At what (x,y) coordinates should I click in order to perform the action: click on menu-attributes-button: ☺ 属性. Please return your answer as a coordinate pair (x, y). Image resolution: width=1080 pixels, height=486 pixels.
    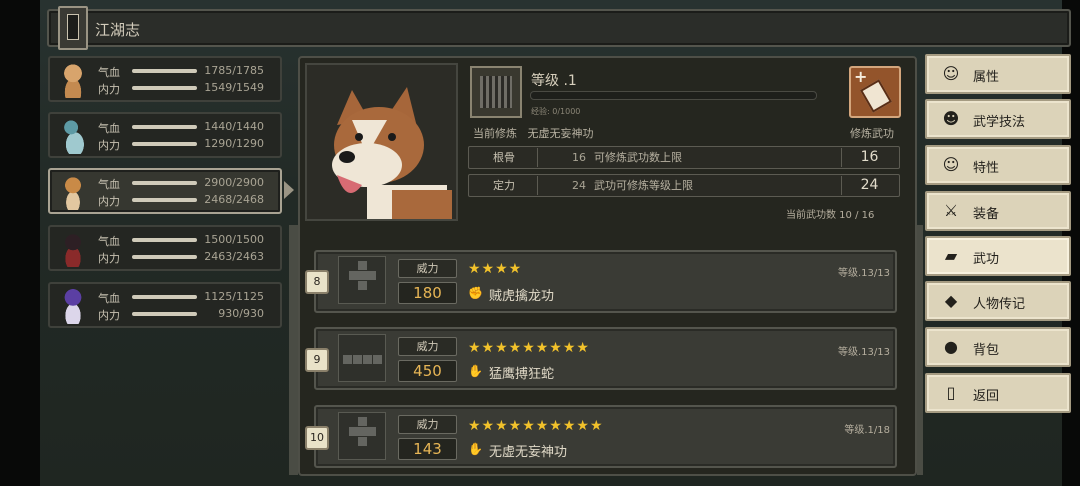
    Looking at the image, I should click on (998, 74).